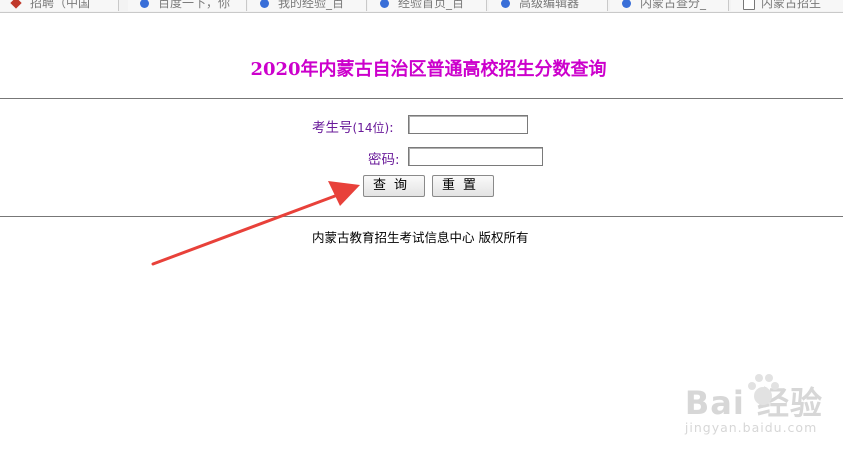 This screenshot has height=469, width=843. Describe the element at coordinates (763, 389) in the screenshot. I see `baidu-paw-icon` at that location.